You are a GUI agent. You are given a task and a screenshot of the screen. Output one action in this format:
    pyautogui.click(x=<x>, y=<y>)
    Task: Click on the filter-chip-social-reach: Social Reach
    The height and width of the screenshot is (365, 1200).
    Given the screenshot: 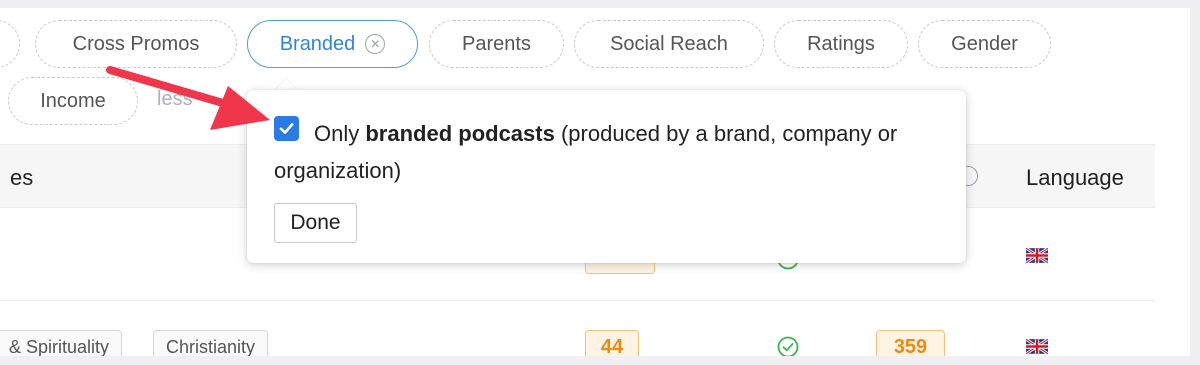 What is the action you would take?
    pyautogui.click(x=669, y=44)
    